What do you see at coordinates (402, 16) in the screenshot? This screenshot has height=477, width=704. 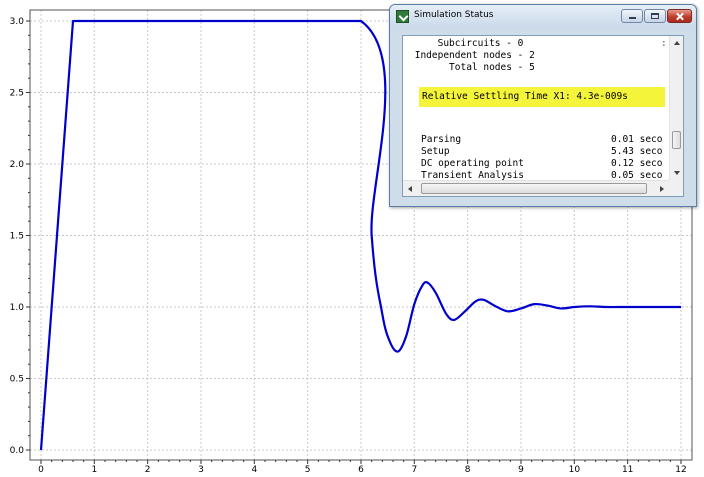 I see `app-icon` at bounding box center [402, 16].